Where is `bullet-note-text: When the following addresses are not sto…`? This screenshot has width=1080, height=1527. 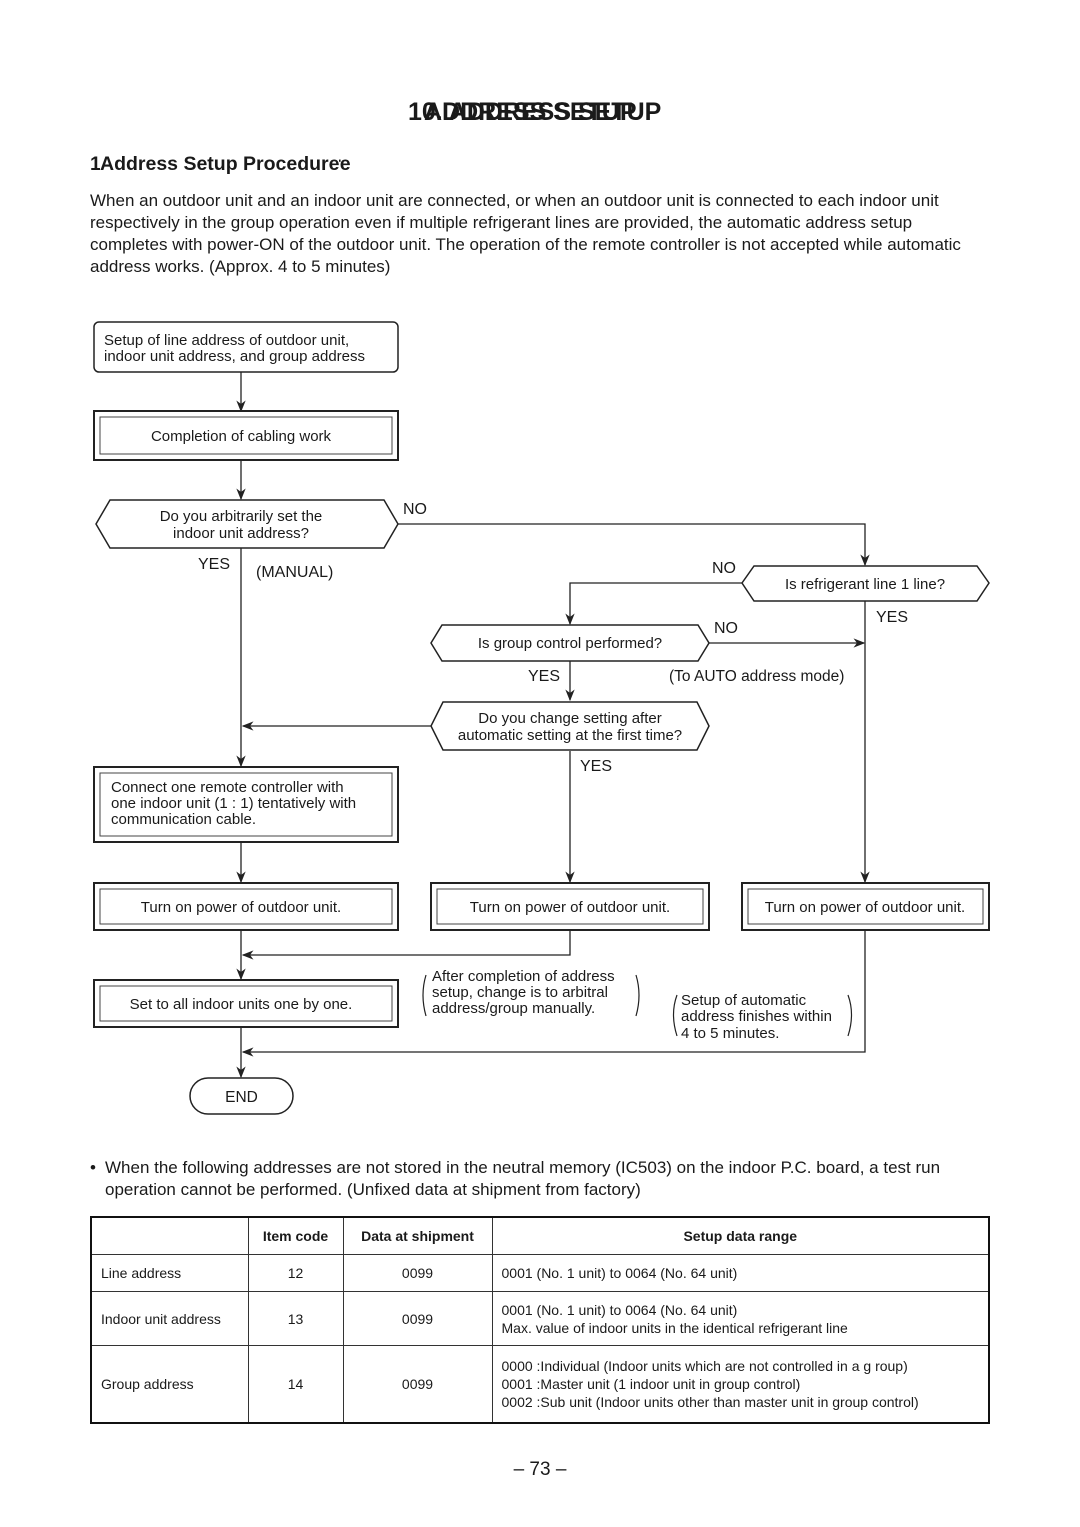 bullet-note-text: When the following addresses are not sto… is located at coordinates (523, 1178).